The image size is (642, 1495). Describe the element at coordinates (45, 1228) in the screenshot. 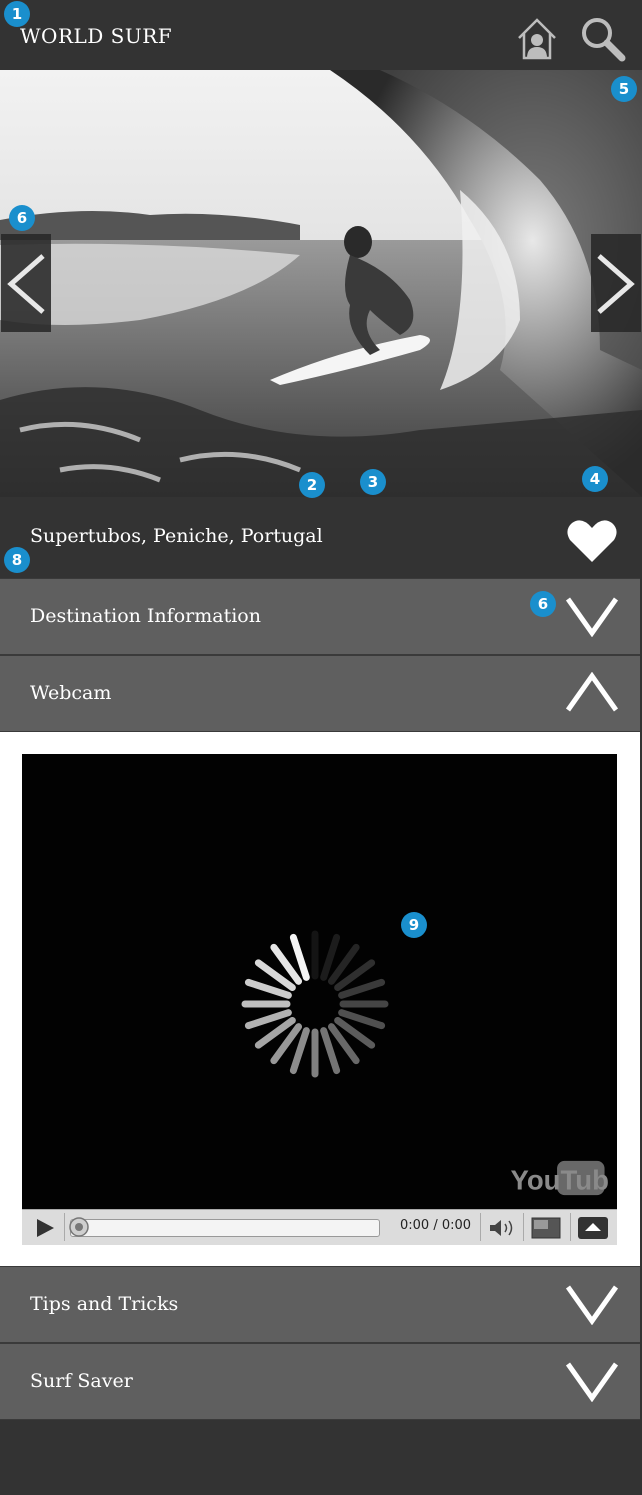

I see `play-icon` at that location.